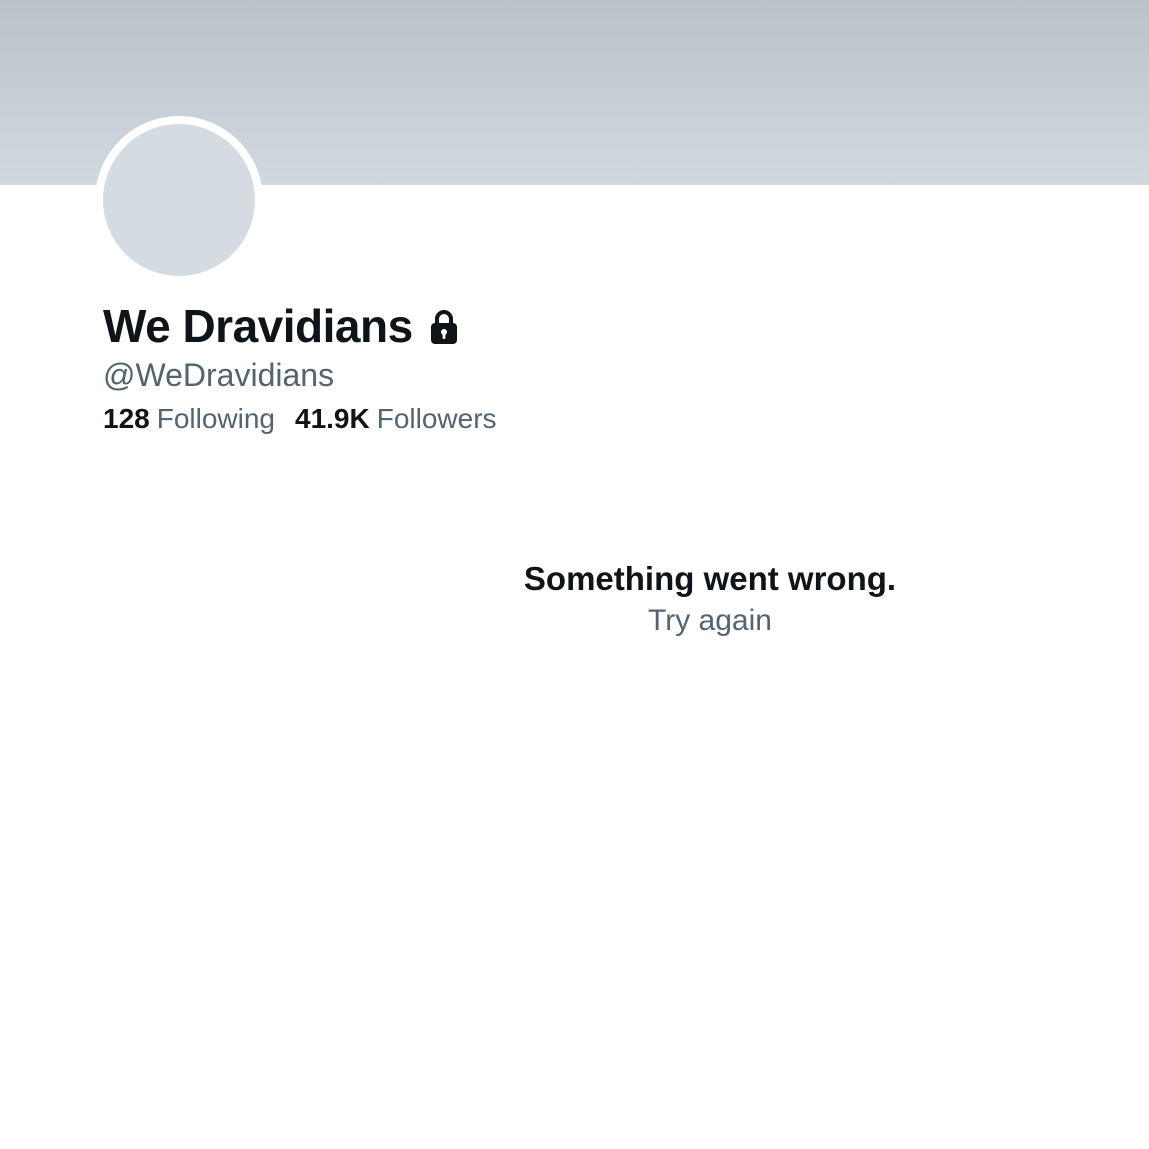 This screenshot has width=1149, height=1149. I want to click on try-again-button: Try again, so click(710, 621).